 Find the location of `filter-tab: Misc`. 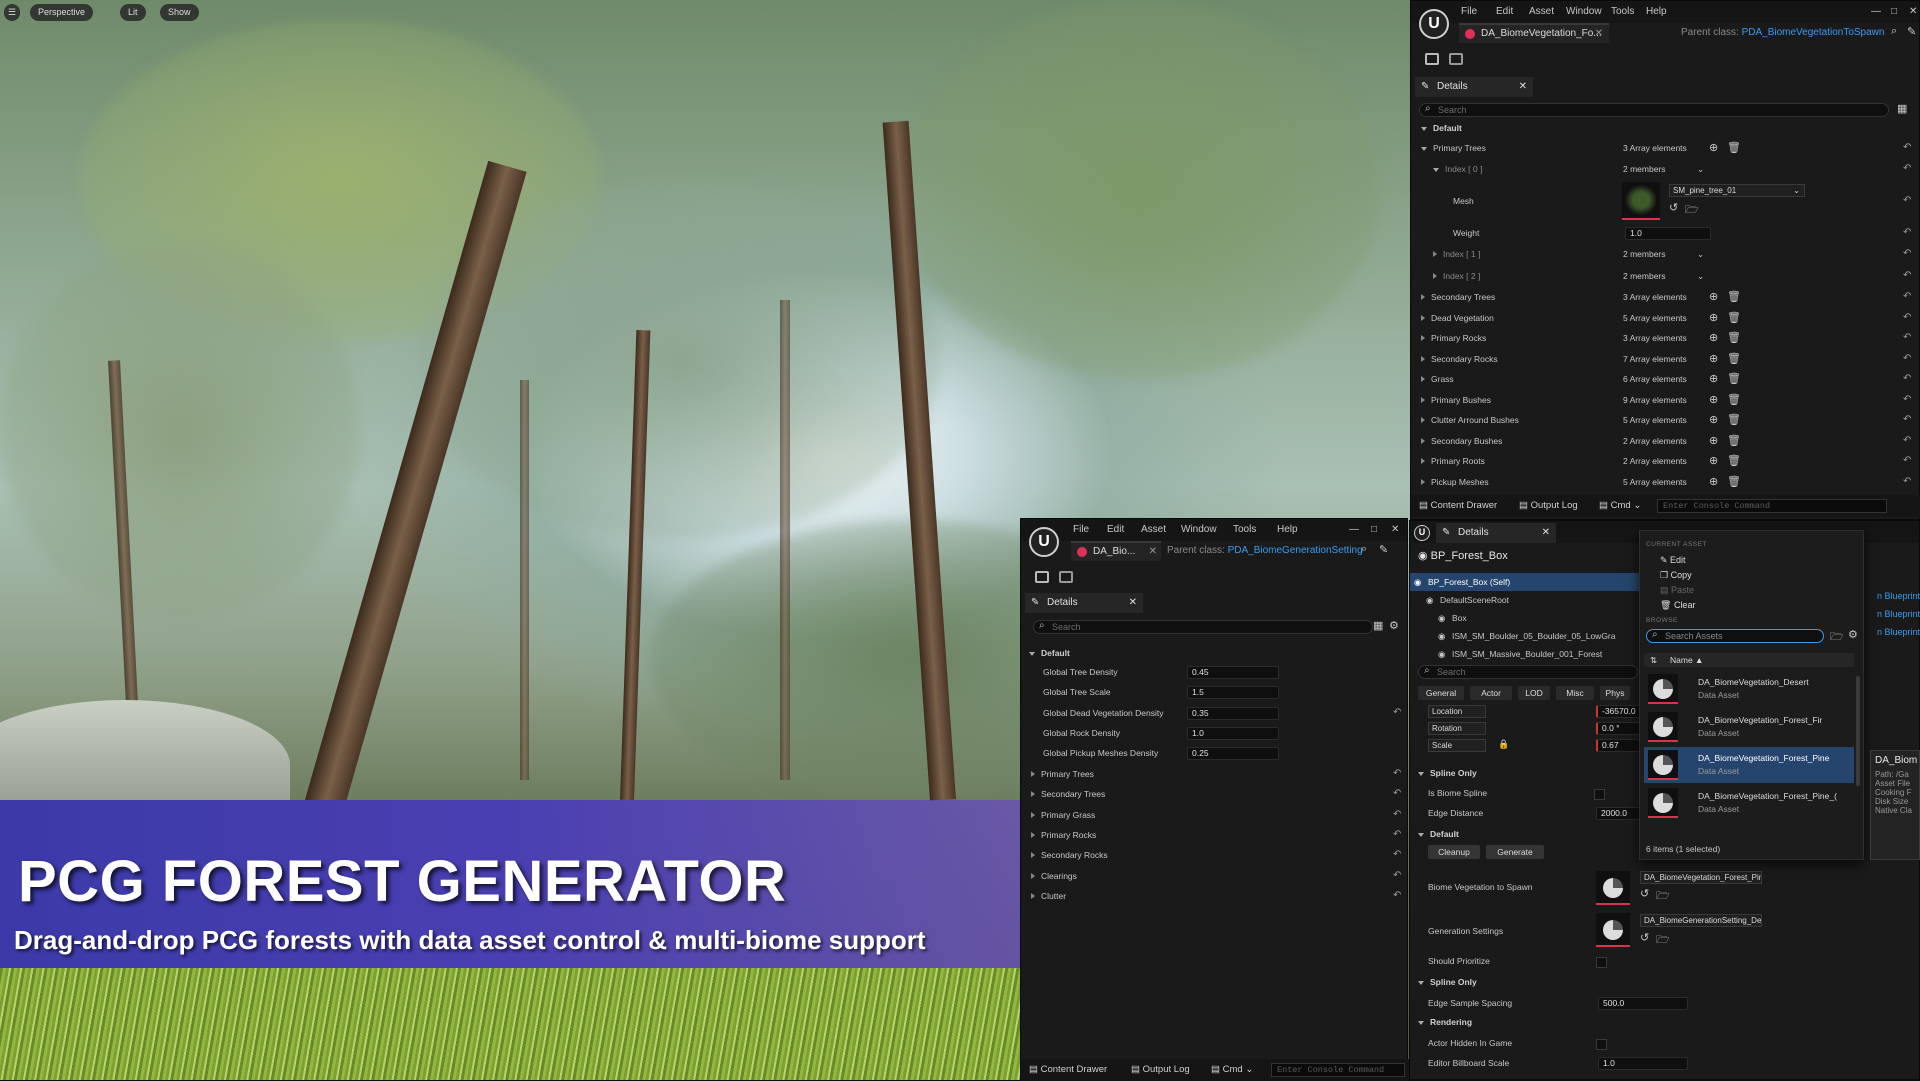

filter-tab: Misc is located at coordinates (1575, 693).